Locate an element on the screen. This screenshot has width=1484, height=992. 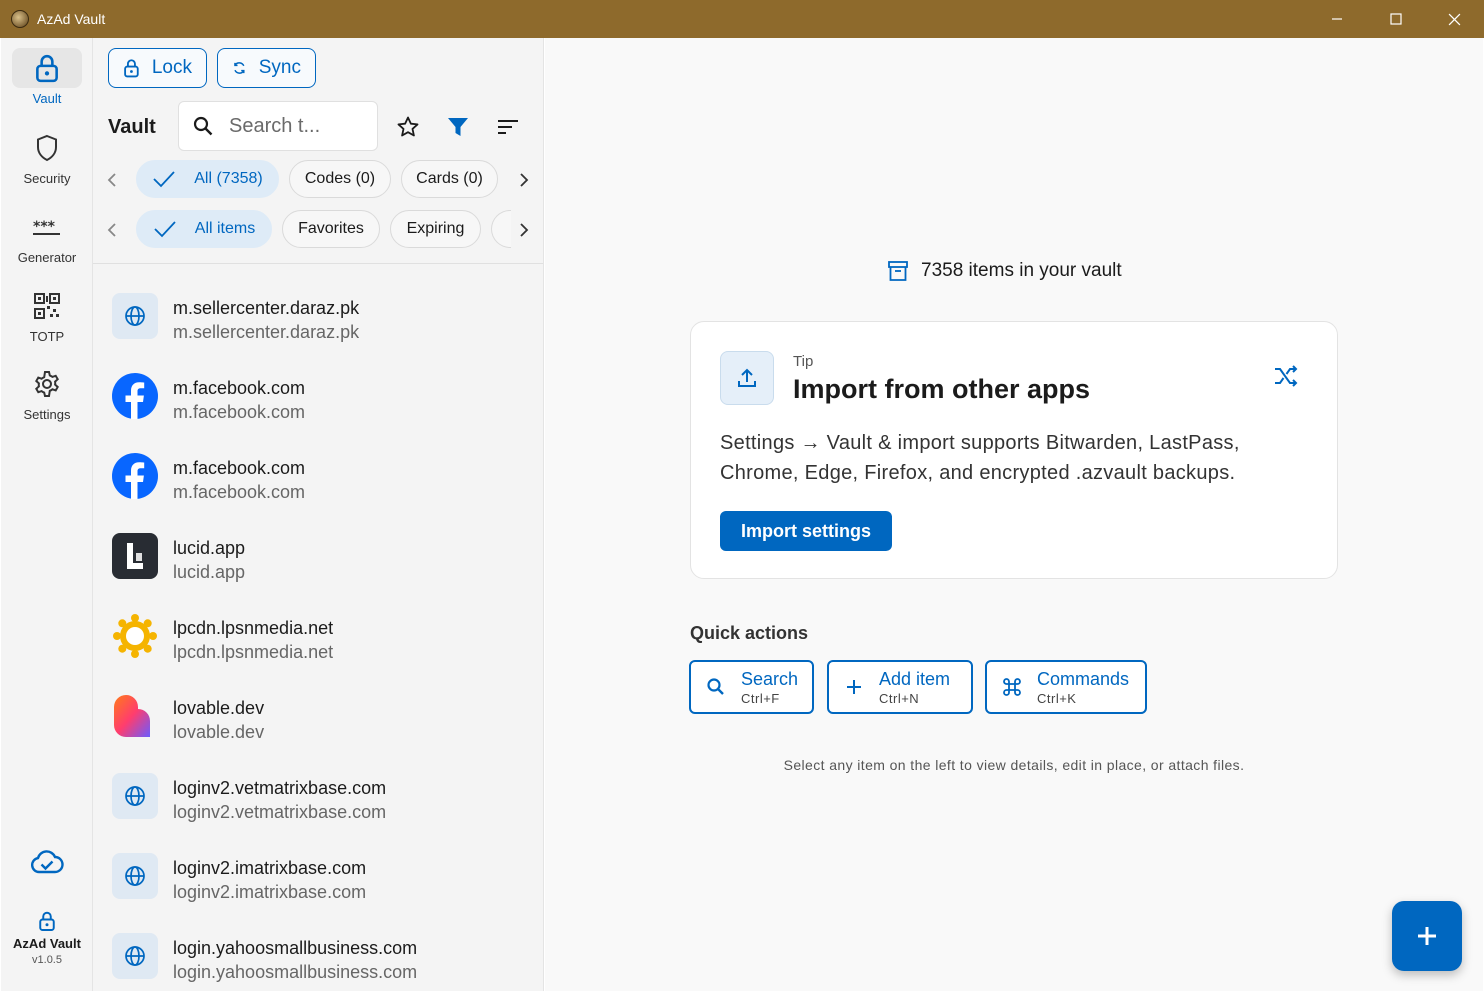
cloud-check-icon is located at coordinates (47, 862).